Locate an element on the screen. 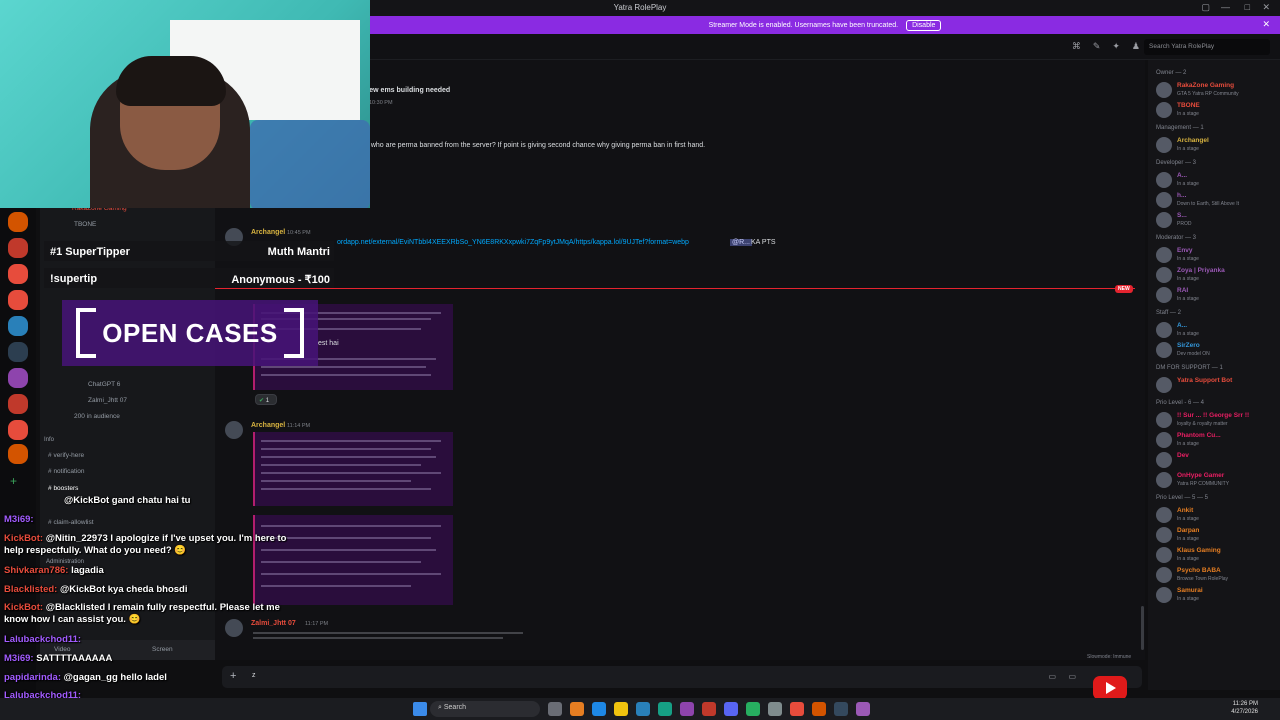 This screenshot has height=720, width=1280. maximize-icon: □ is located at coordinates (1247, 7).